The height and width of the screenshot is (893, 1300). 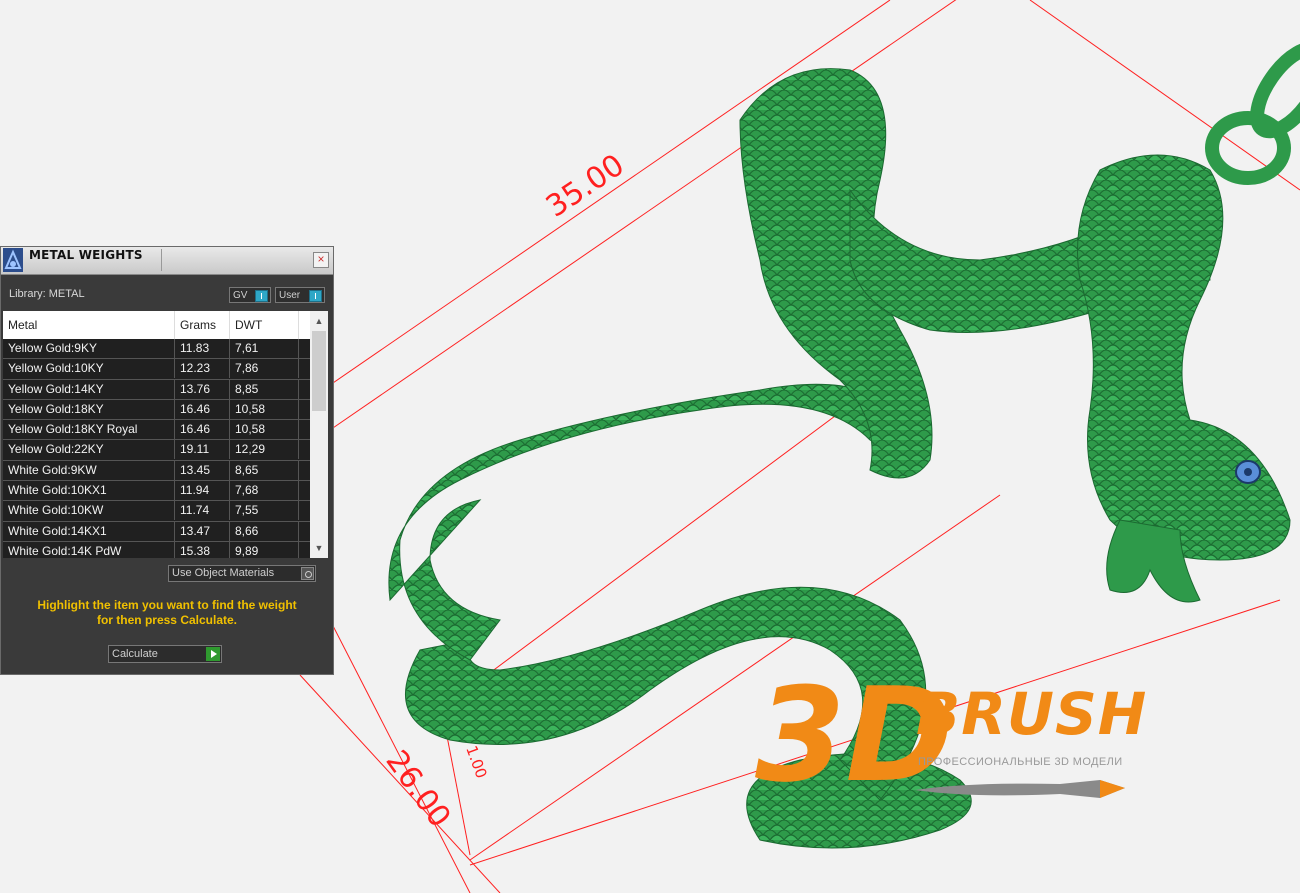 I want to click on gv-toggle: GV, so click(x=250, y=295).